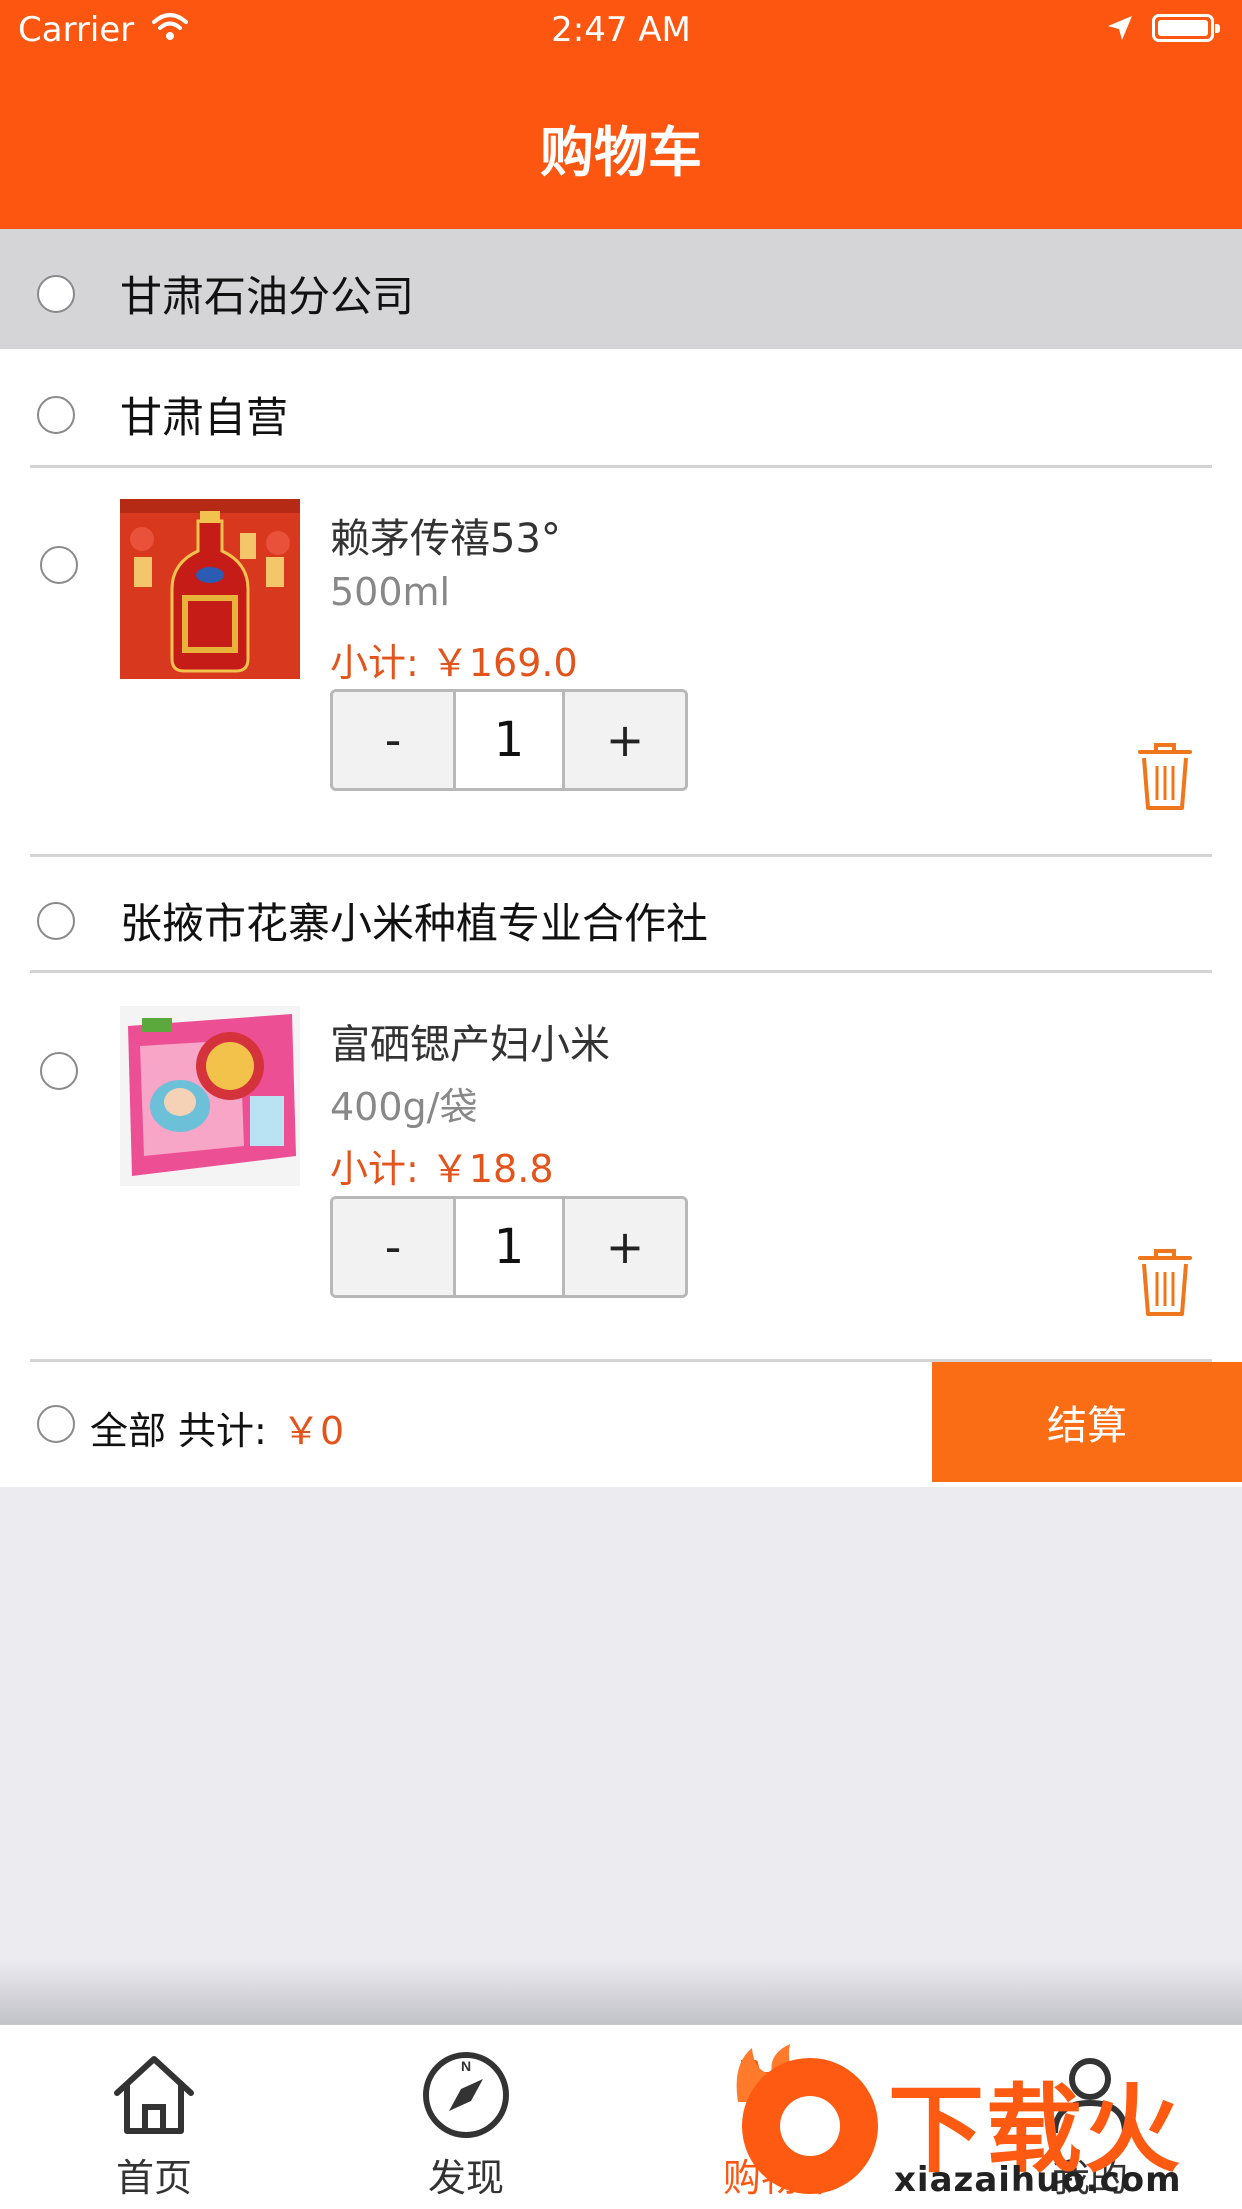  What do you see at coordinates (154, 2095) in the screenshot?
I see `home-icon` at bounding box center [154, 2095].